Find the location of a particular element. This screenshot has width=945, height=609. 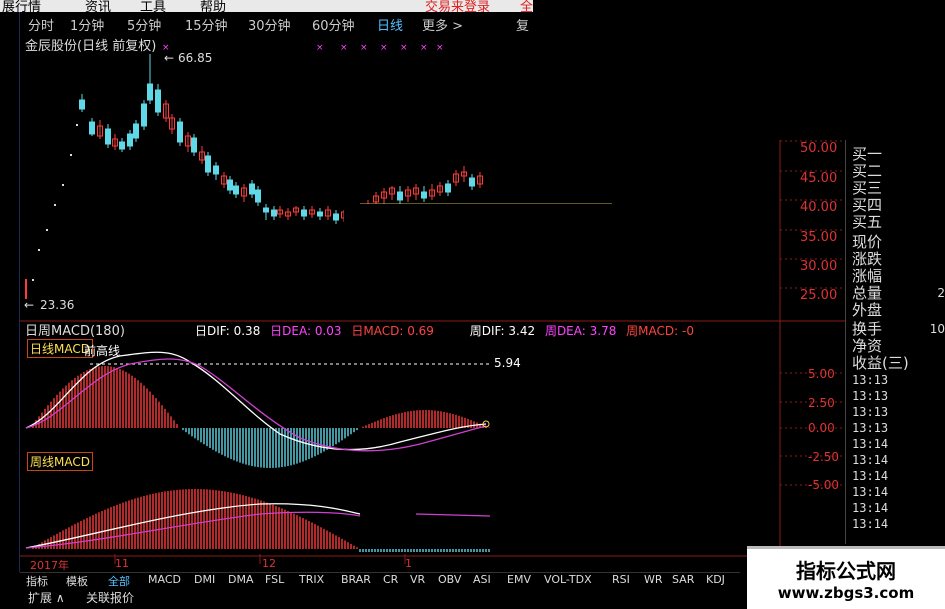

outer-disk-label: 外盘 is located at coordinates (867, 310).